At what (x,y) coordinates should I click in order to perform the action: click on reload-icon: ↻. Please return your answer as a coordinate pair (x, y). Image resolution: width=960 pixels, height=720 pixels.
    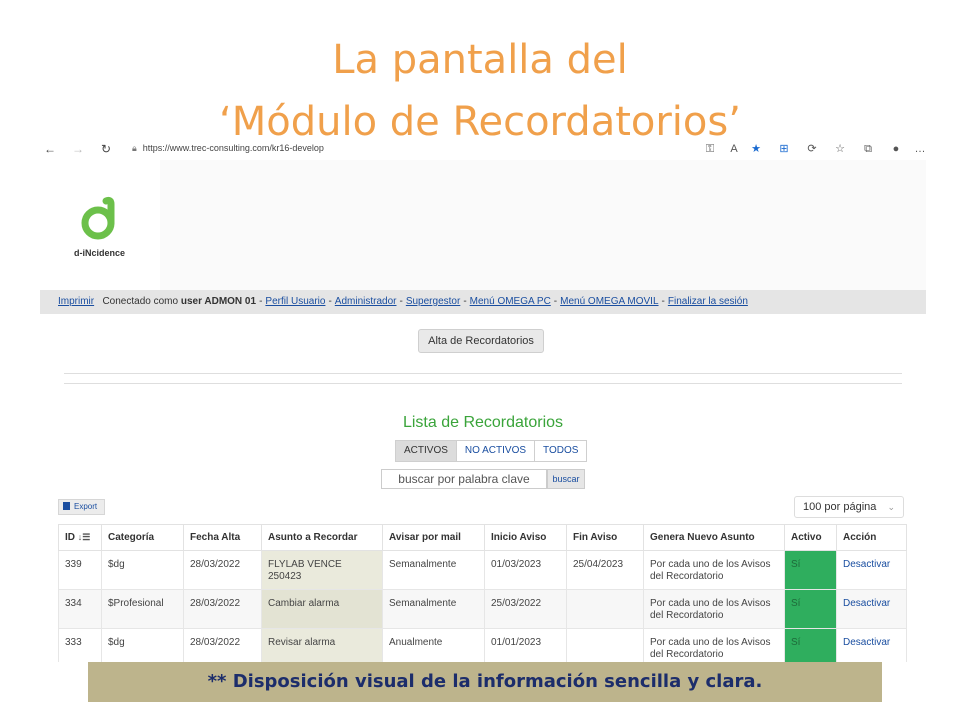
    Looking at the image, I should click on (106, 149).